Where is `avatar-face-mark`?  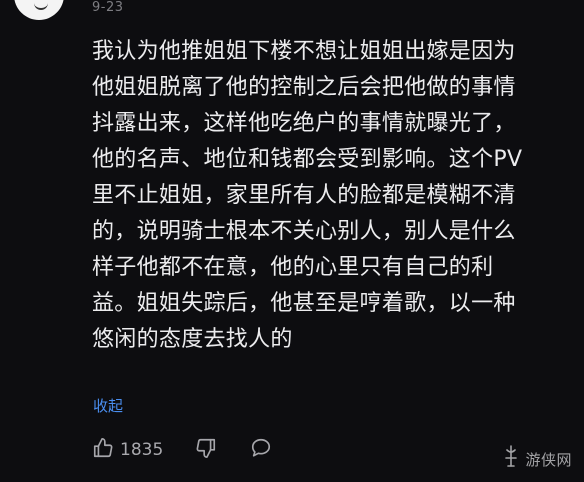
avatar-face-mark is located at coordinates (41, 5).